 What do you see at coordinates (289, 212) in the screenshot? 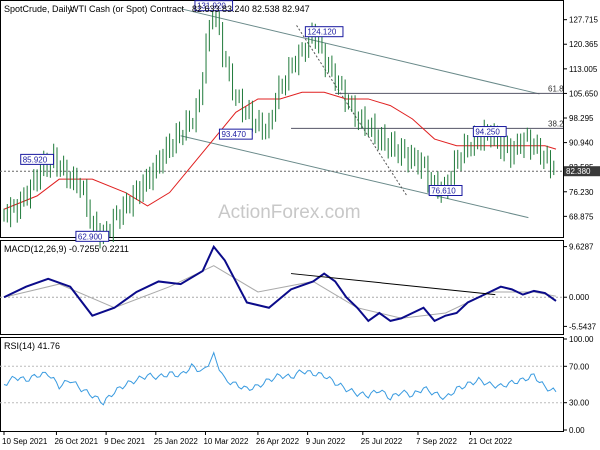
I see `watermark: ActionForex.com` at bounding box center [289, 212].